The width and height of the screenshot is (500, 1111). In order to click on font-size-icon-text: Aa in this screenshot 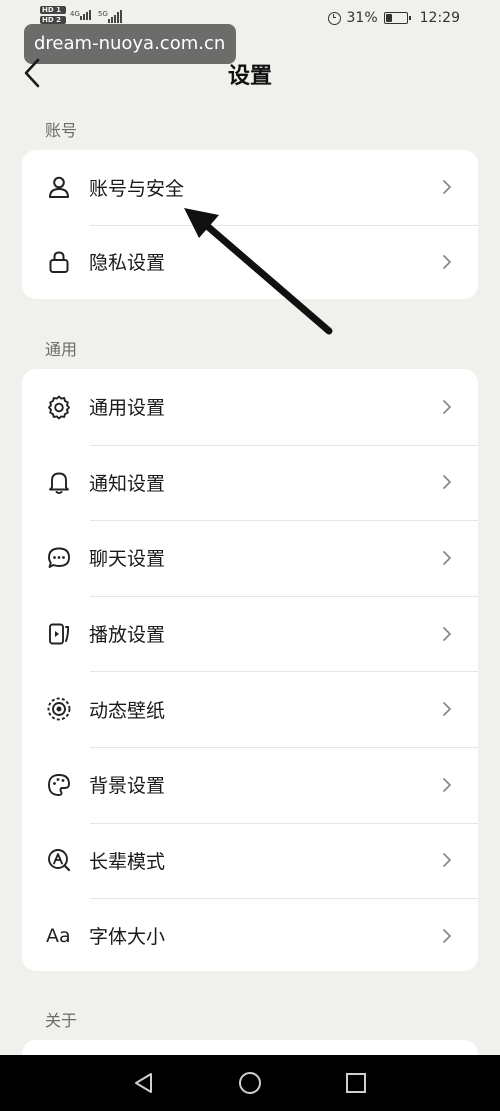, I will do `click(58, 935)`.